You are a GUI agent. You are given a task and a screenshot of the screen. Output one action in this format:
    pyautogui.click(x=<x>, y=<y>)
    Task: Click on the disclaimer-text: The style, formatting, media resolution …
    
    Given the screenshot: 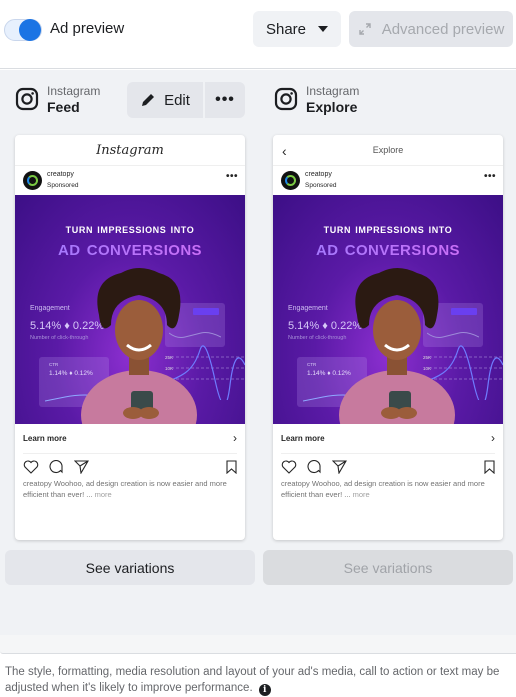 What is the action you would take?
    pyautogui.click(x=252, y=680)
    